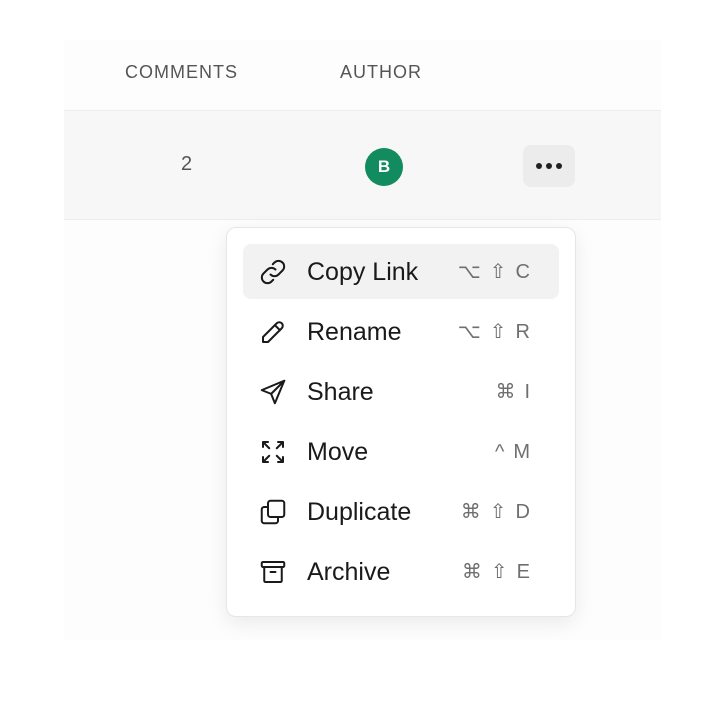 The image size is (725, 702). What do you see at coordinates (498, 332) in the screenshot?
I see `menu-item-shortcut: ⌥⇧R` at bounding box center [498, 332].